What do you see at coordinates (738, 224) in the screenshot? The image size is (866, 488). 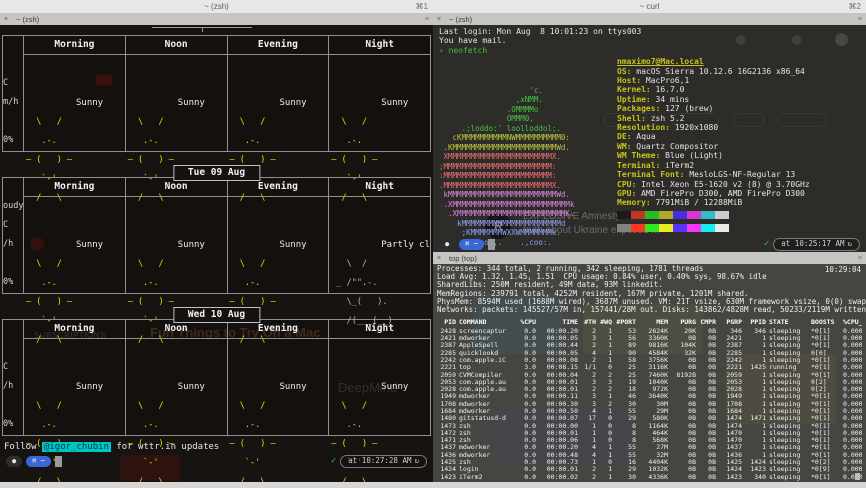 I see `terminal-color-palette` at bounding box center [738, 224].